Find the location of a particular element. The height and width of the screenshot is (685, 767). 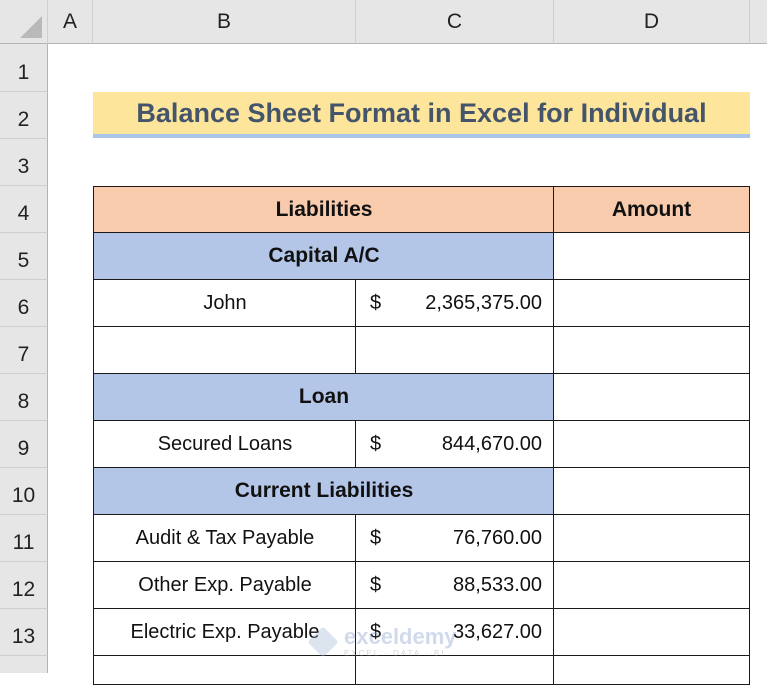

column-label: B is located at coordinates (223, 21).